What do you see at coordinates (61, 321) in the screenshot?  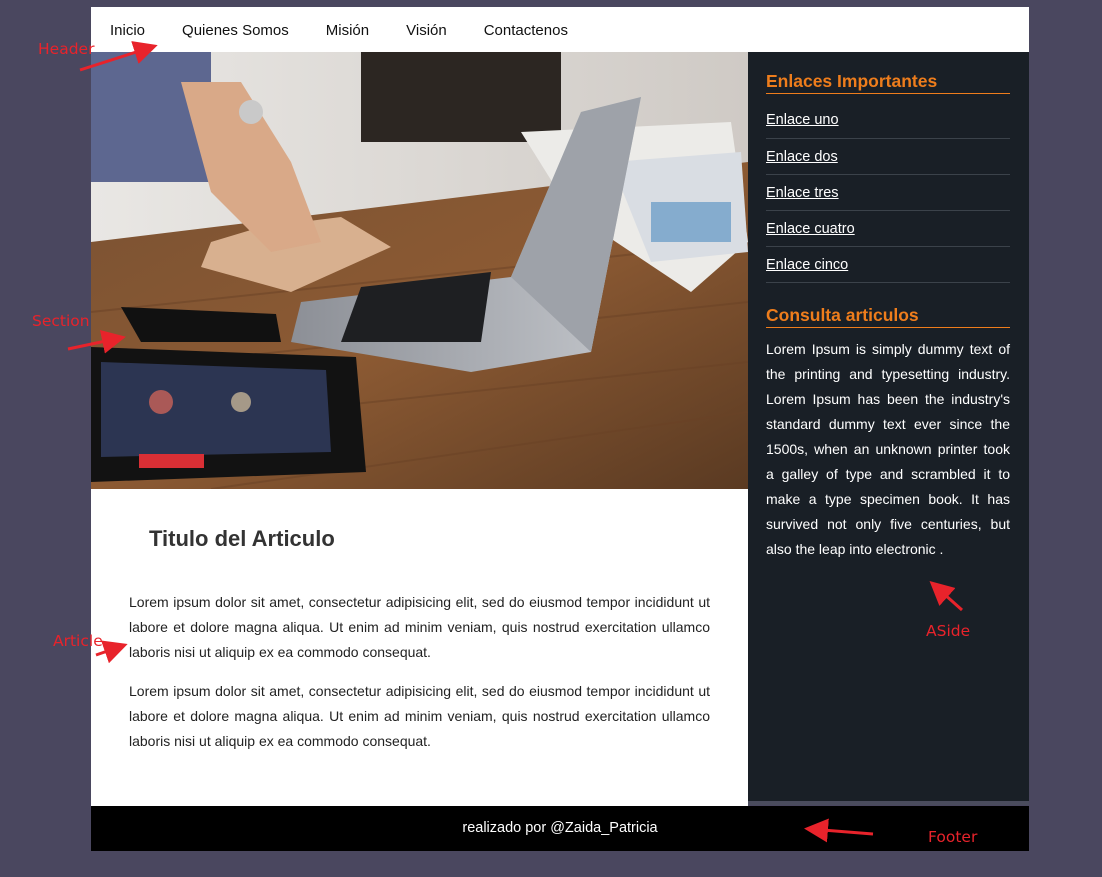 I see `annotation-section: Section` at bounding box center [61, 321].